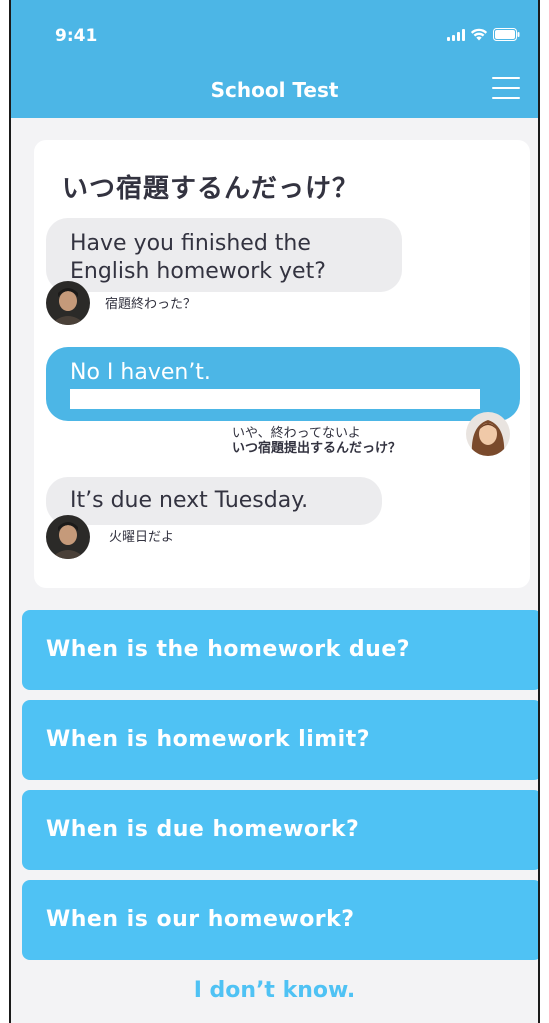  I want to click on translation-caption-1: 宿題終わった？, so click(151, 304).